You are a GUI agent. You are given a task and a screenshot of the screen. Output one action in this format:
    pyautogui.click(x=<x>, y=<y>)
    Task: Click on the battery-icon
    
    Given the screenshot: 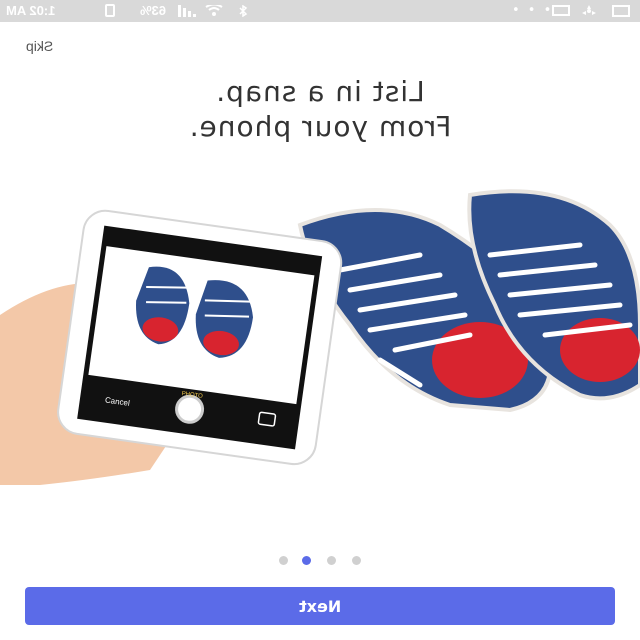 What is the action you would take?
    pyautogui.click(x=110, y=10)
    